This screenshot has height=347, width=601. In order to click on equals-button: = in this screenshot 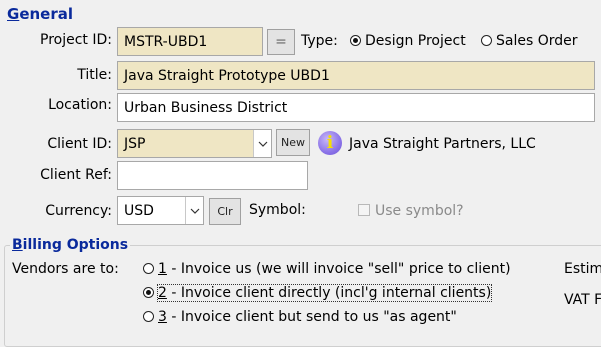, I will do `click(281, 42)`.